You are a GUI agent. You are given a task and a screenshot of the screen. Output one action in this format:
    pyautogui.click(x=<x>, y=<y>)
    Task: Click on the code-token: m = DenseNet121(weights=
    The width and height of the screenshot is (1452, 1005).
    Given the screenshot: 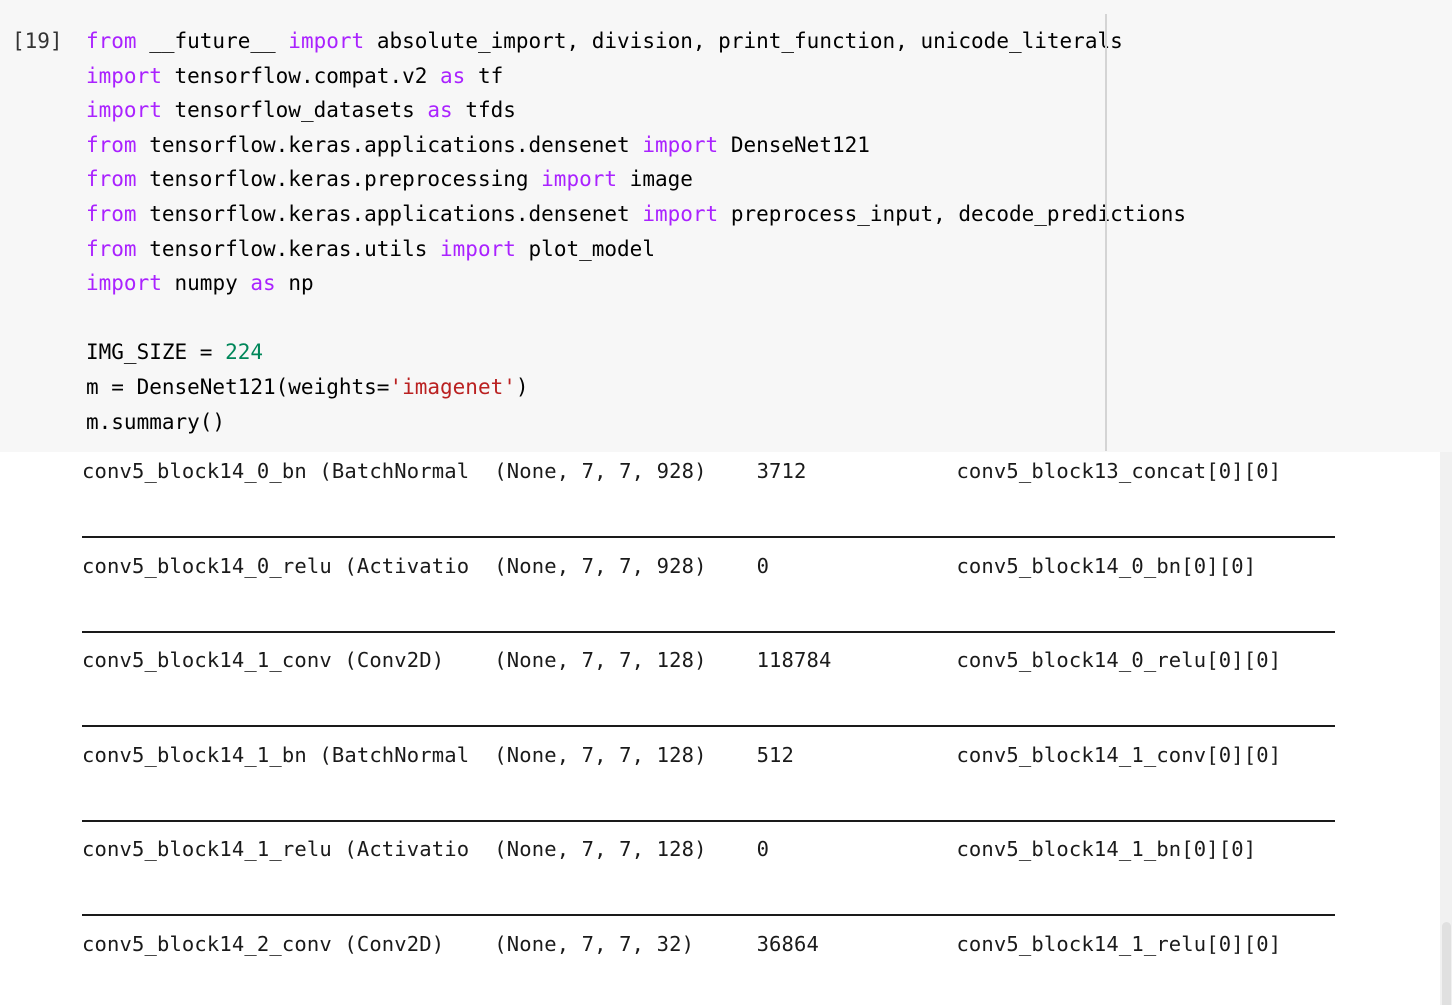 What is the action you would take?
    pyautogui.click(x=238, y=386)
    